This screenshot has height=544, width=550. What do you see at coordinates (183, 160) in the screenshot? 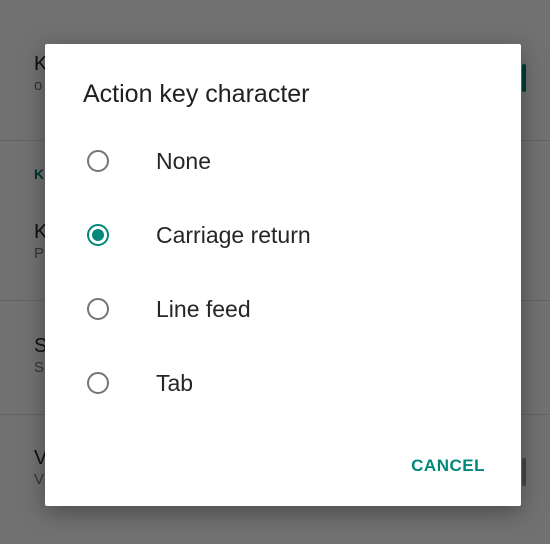
I see `option-label: None` at bounding box center [183, 160].